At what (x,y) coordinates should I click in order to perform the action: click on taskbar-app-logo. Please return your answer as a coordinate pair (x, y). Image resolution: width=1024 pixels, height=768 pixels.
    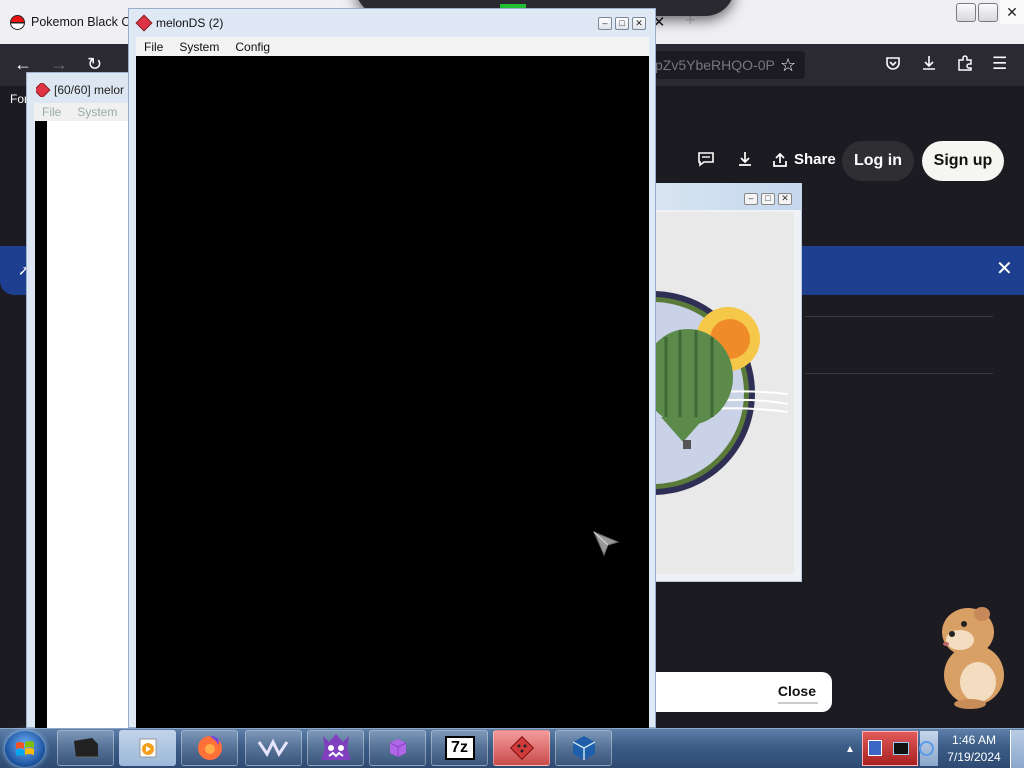
    Looking at the image, I should click on (273, 748).